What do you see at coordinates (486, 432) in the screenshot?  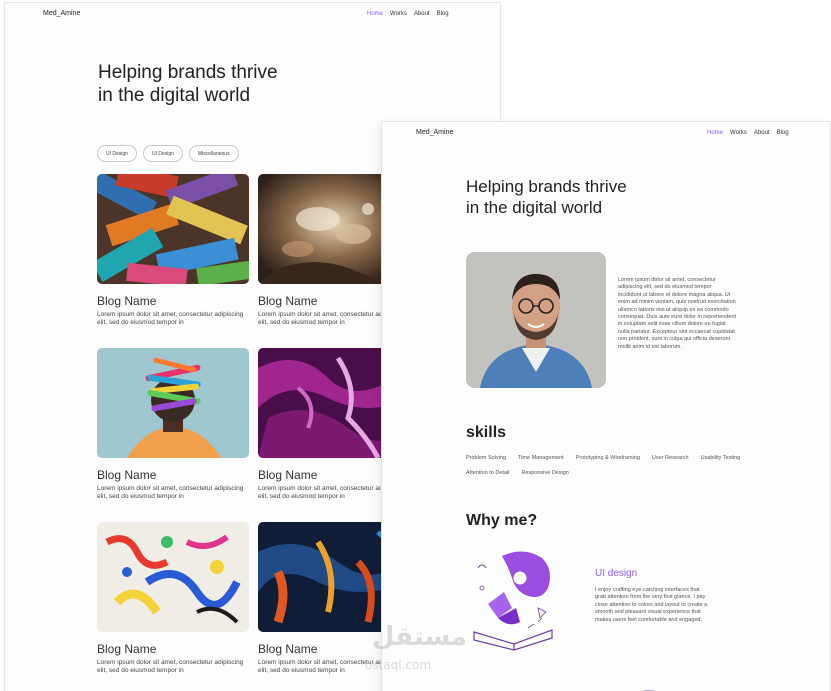 I see `skills-heading: skills` at bounding box center [486, 432].